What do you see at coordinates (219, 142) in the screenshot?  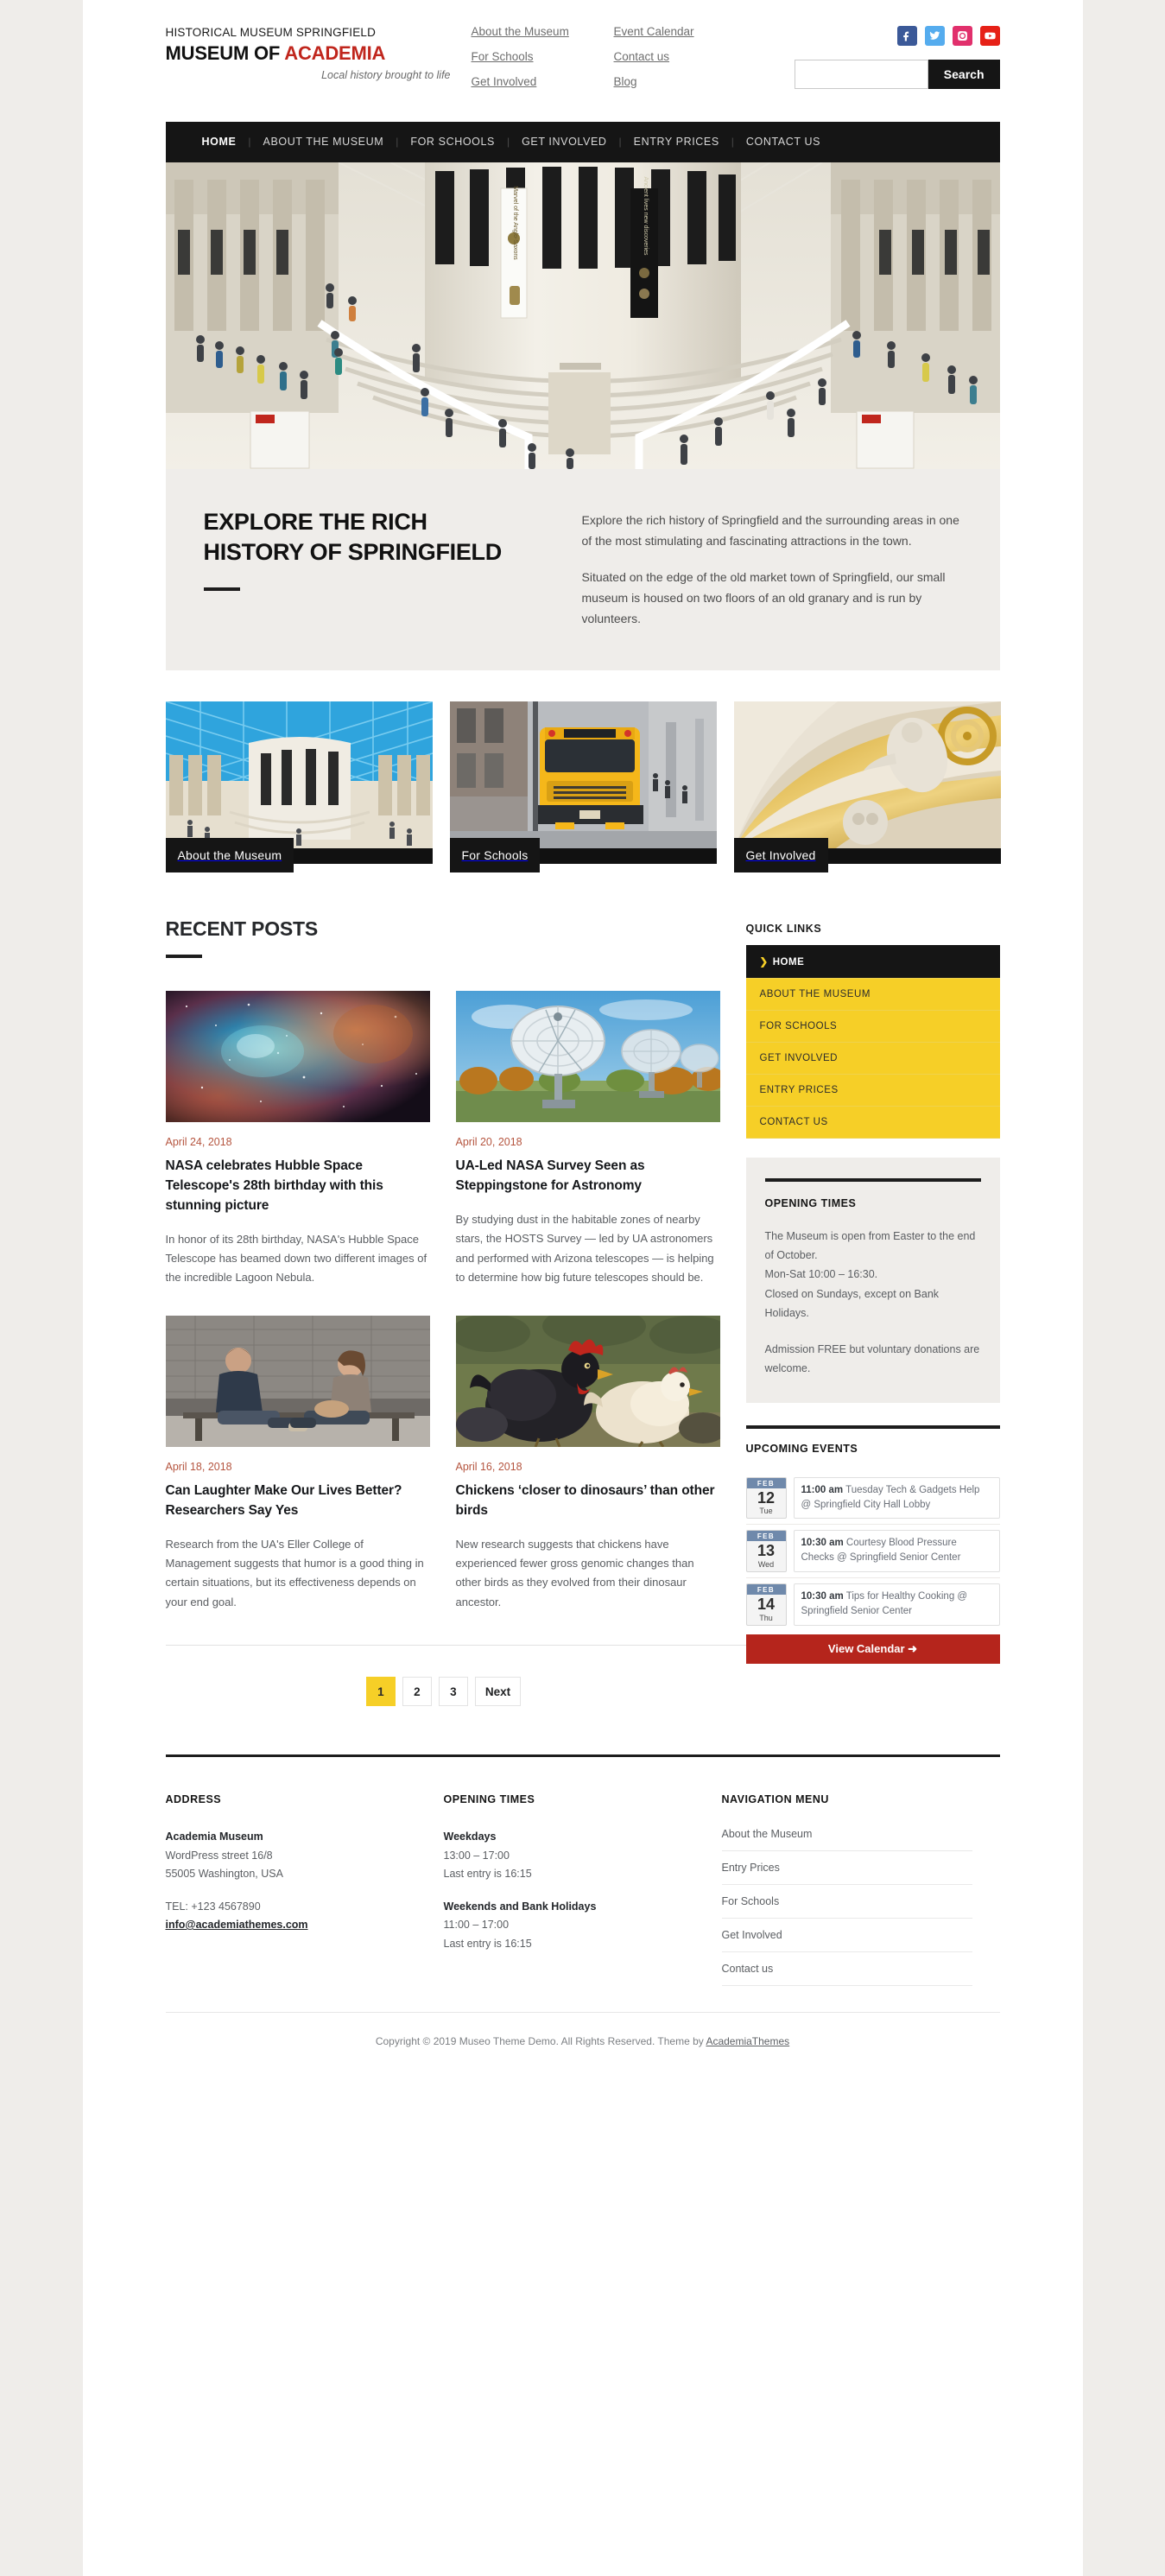 I see `nav-item-home: HOME` at bounding box center [219, 142].